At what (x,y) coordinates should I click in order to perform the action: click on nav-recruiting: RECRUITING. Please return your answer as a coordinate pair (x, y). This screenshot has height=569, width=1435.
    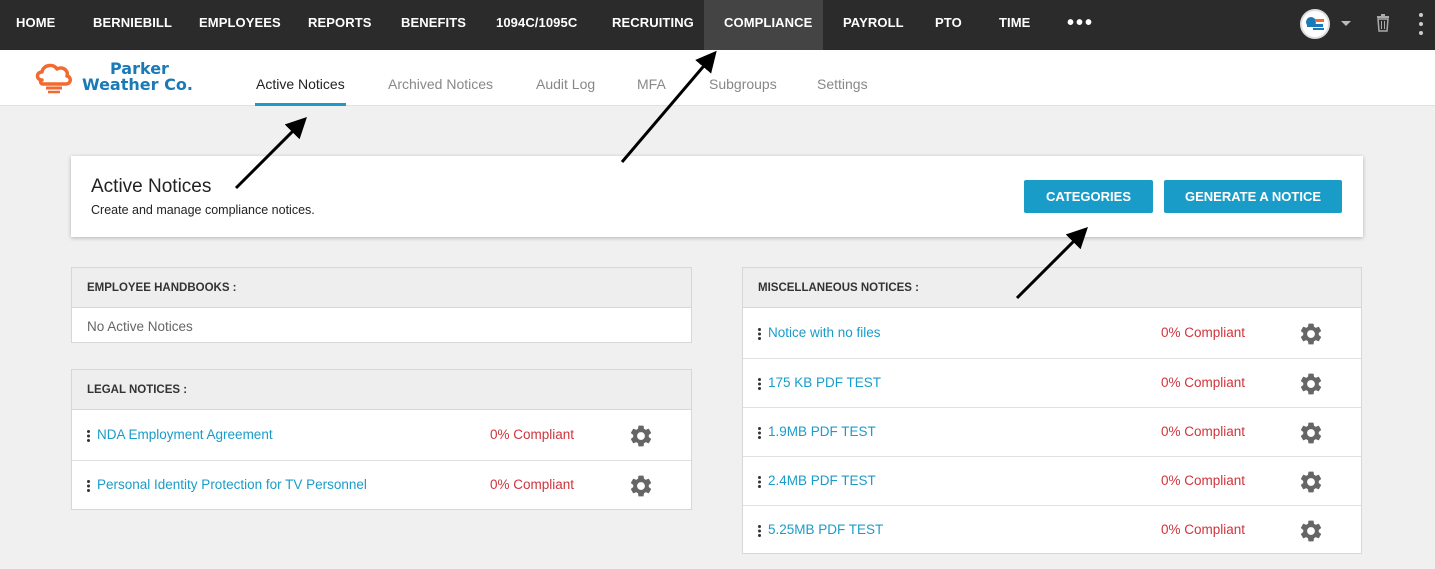
    Looking at the image, I should click on (653, 25).